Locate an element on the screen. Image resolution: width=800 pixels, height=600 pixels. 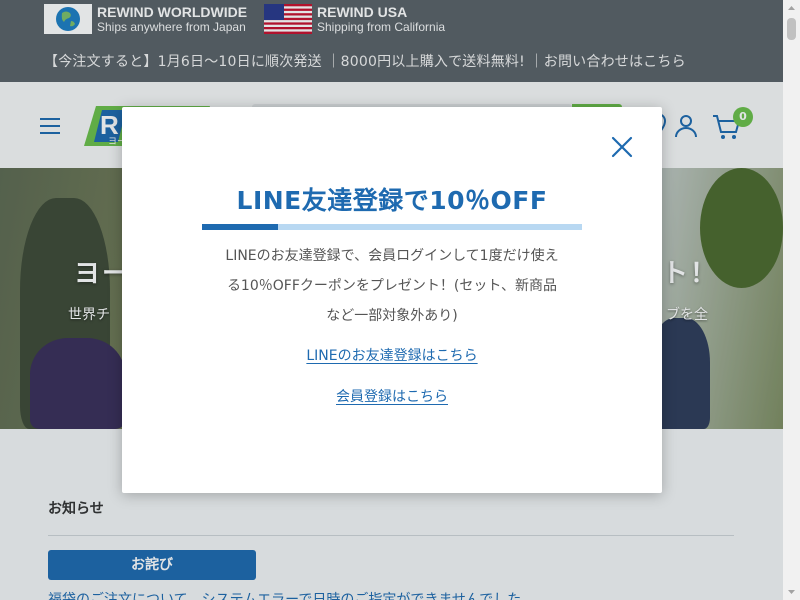
line-friend-link: LINEのお友達登録はこちら is located at coordinates (391, 356).